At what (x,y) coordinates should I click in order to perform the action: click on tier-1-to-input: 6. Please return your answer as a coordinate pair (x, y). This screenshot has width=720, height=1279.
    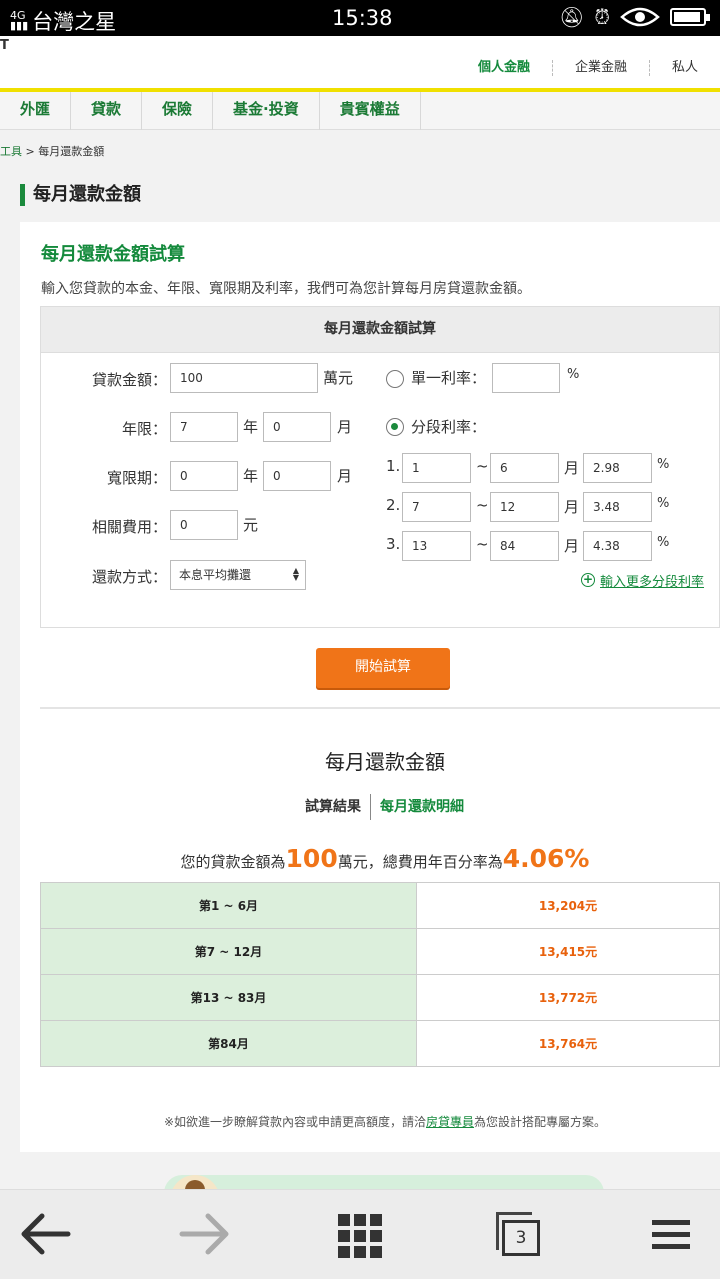
    Looking at the image, I should click on (524, 468).